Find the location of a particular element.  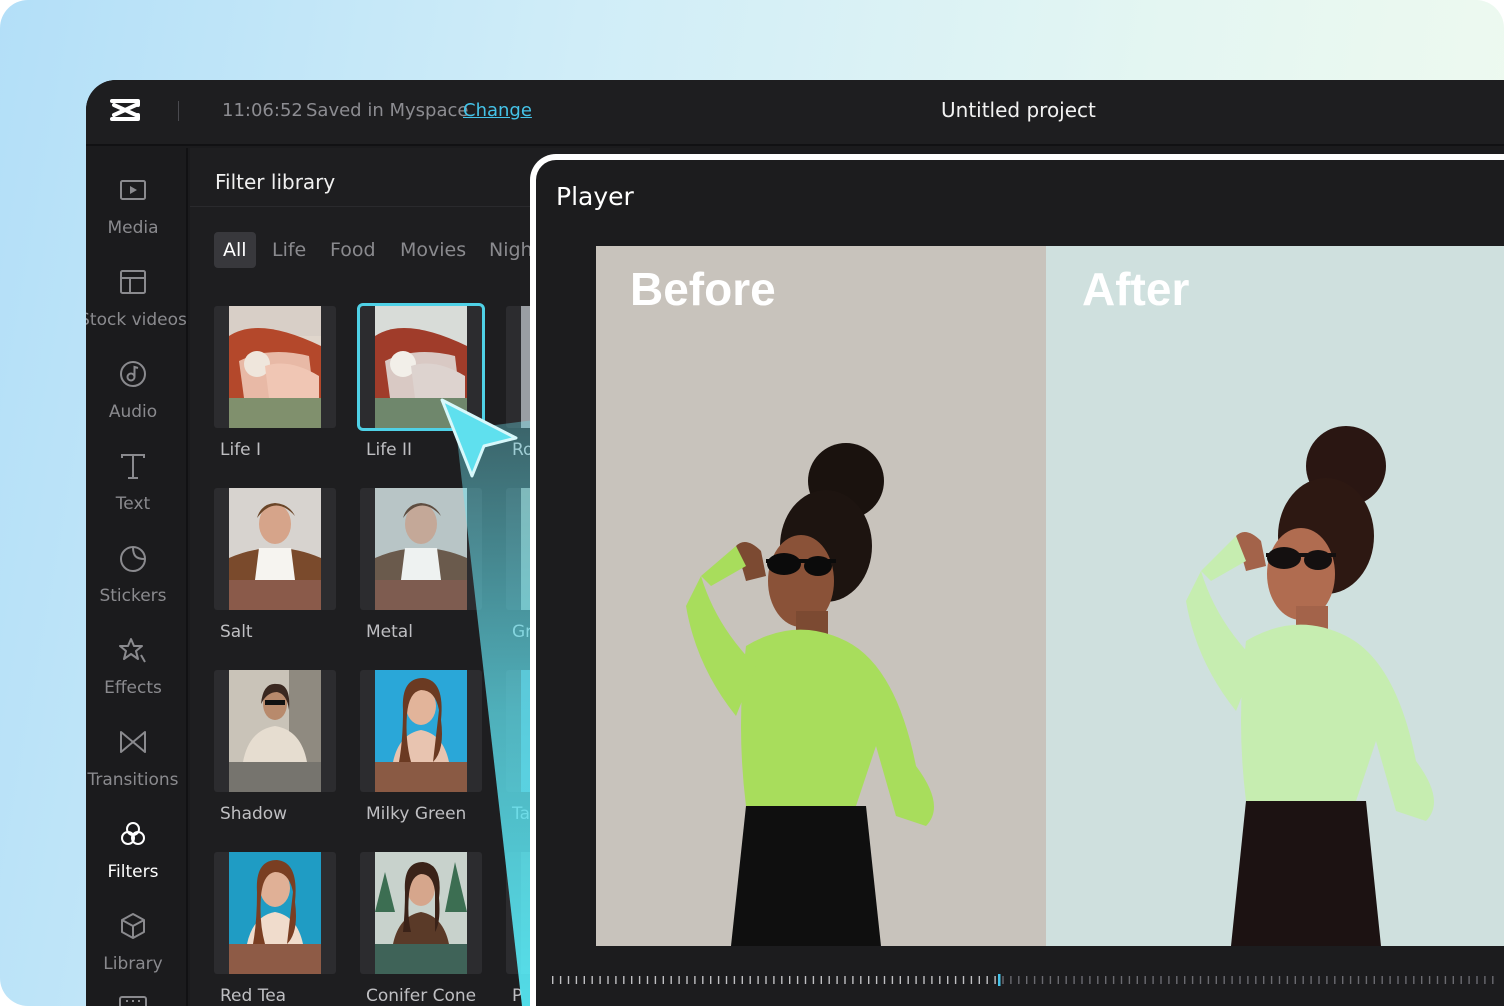

filter-card-conifer-cone is located at coordinates (421, 913).